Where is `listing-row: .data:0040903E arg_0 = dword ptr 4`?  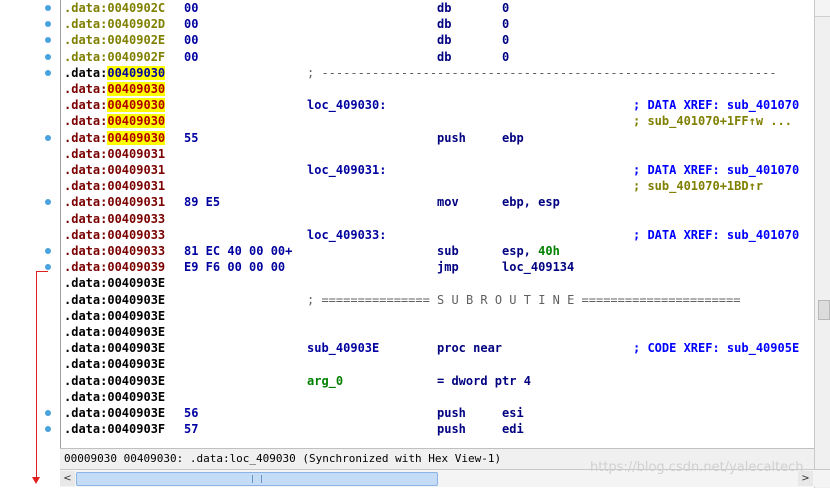 listing-row: .data:0040903E arg_0 = dword ptr 4 is located at coordinates (438, 381).